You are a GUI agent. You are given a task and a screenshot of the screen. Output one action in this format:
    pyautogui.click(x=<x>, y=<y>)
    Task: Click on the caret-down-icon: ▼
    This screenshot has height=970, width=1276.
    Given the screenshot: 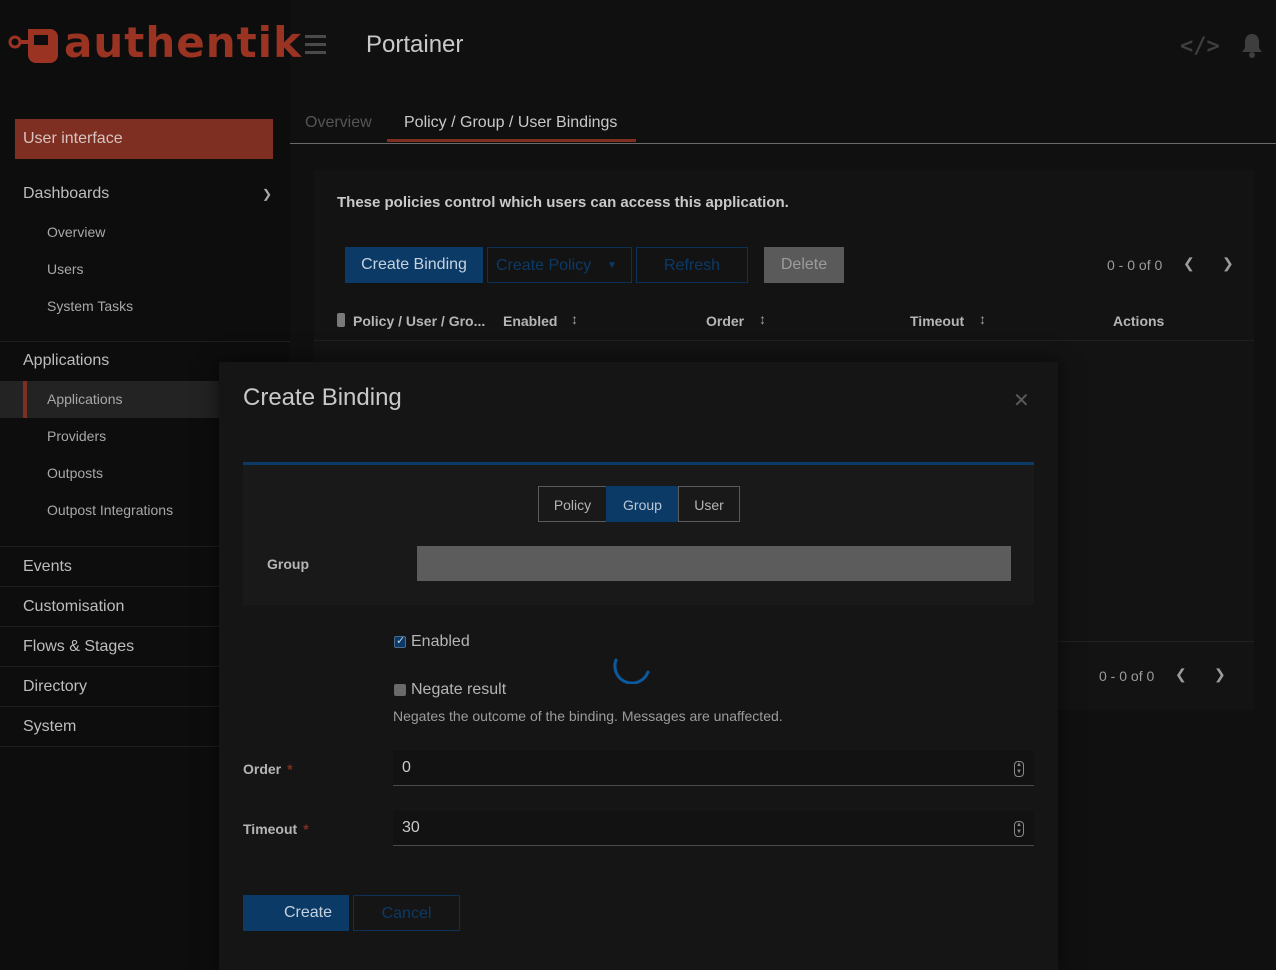 What is the action you would take?
    pyautogui.click(x=612, y=265)
    